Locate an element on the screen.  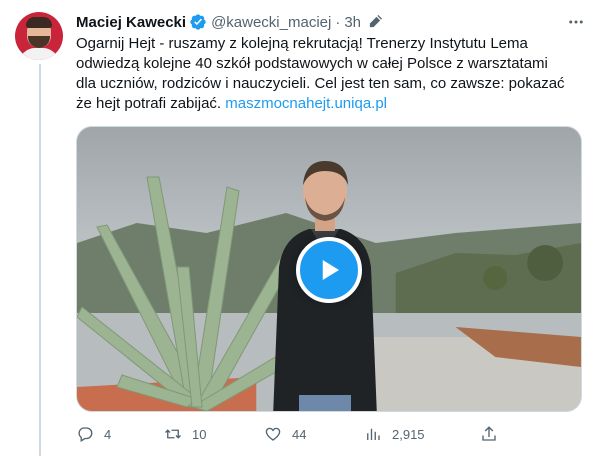
author-handle: @kawecki_maciej is located at coordinates (271, 22).